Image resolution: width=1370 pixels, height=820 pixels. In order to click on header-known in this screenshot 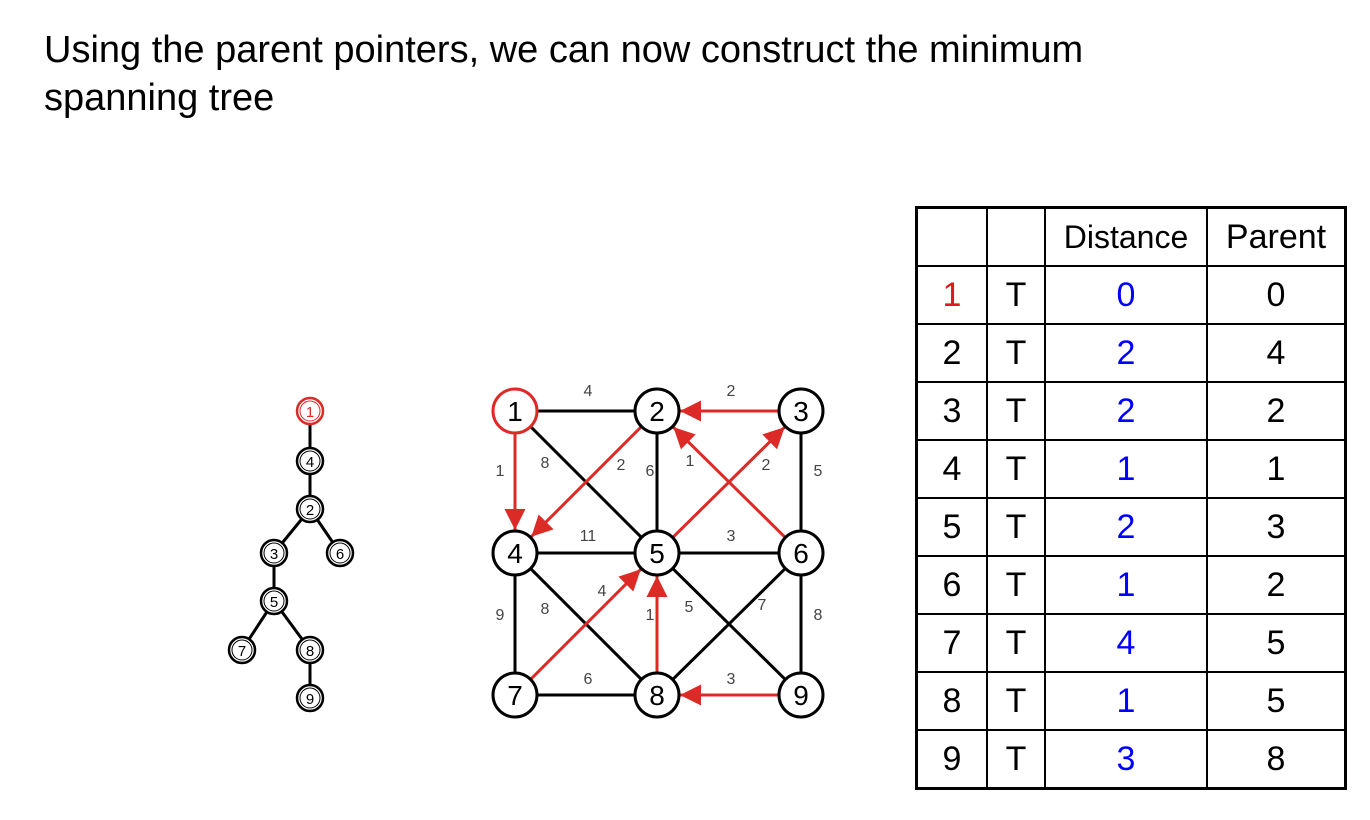, I will do `click(1016, 236)`.